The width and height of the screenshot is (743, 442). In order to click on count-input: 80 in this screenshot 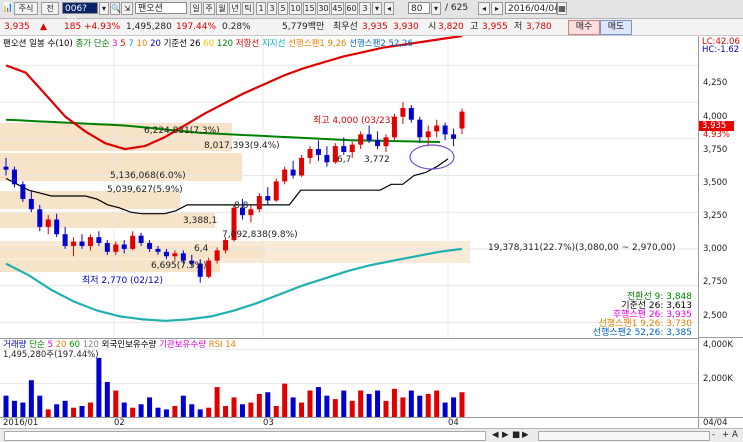, I will do `click(419, 8)`.